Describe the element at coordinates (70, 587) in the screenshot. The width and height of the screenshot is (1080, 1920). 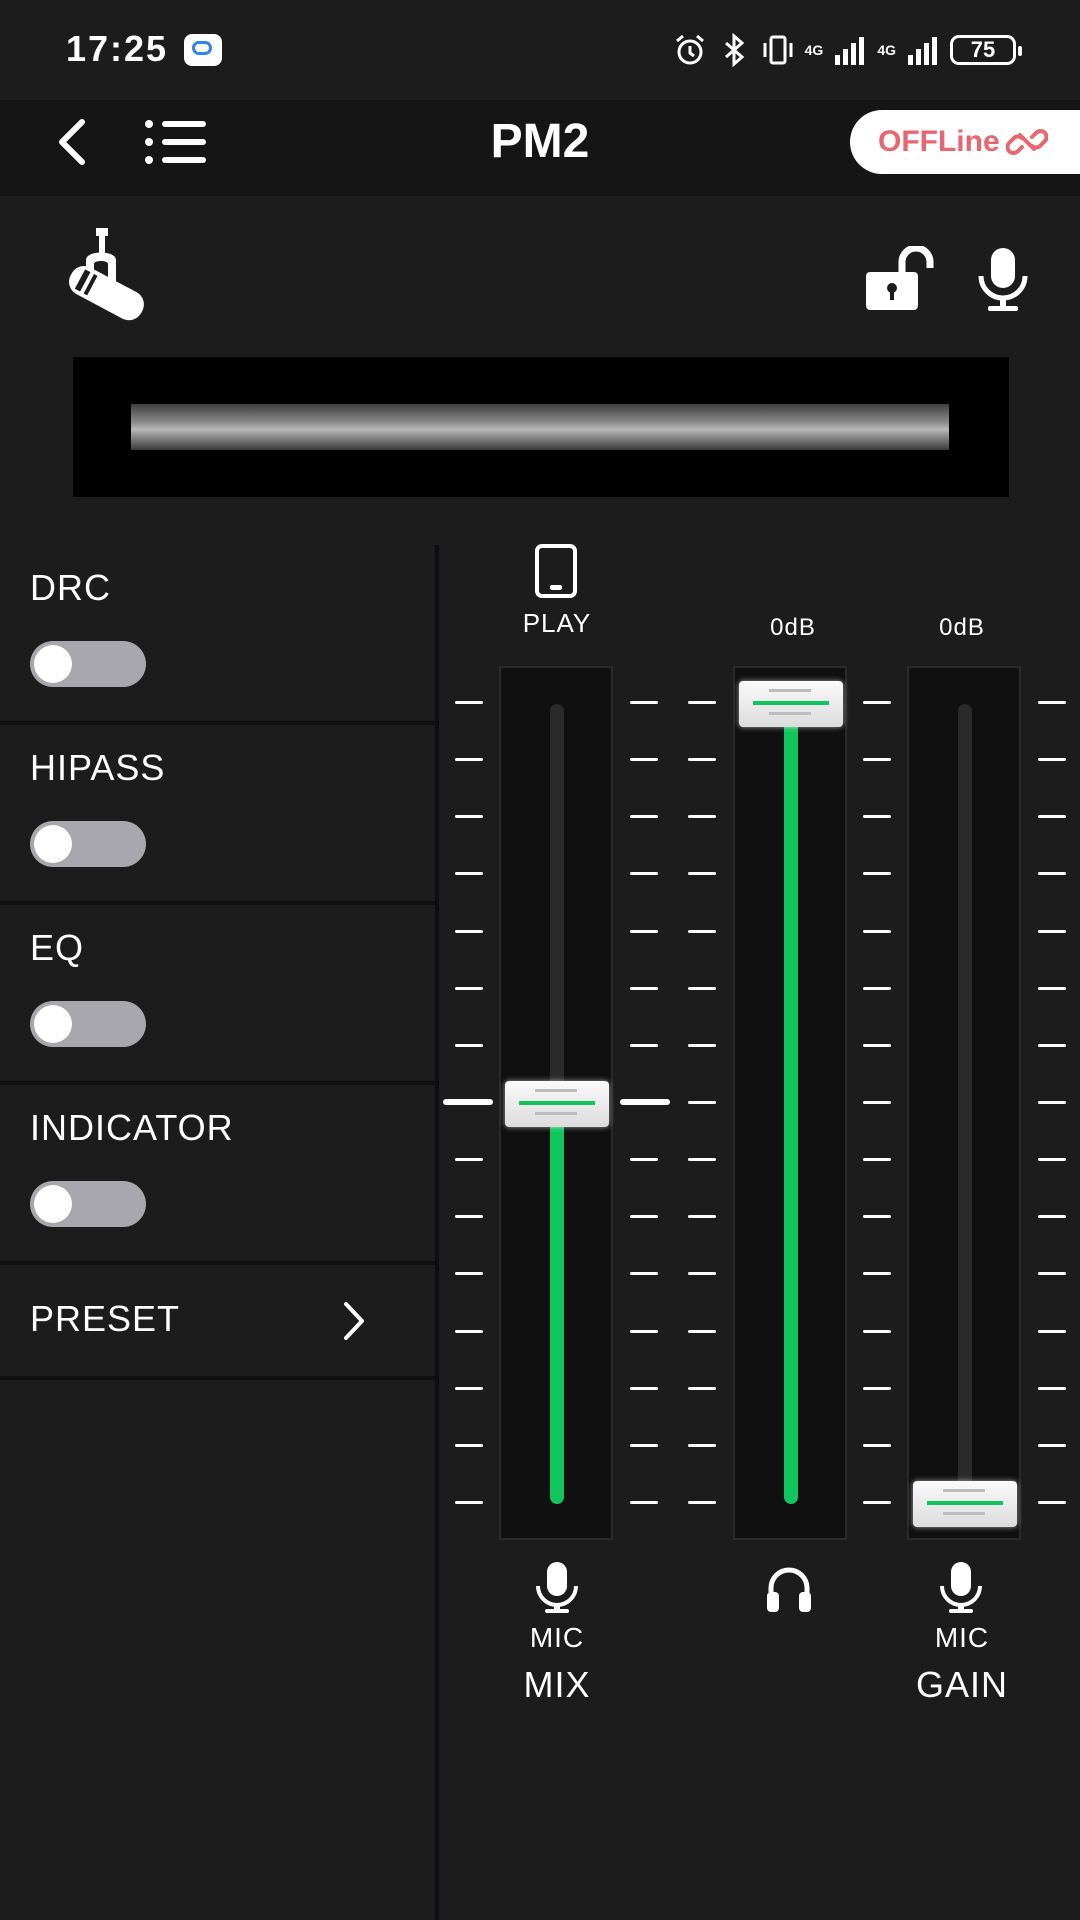
I see `setting-label: DRC` at that location.